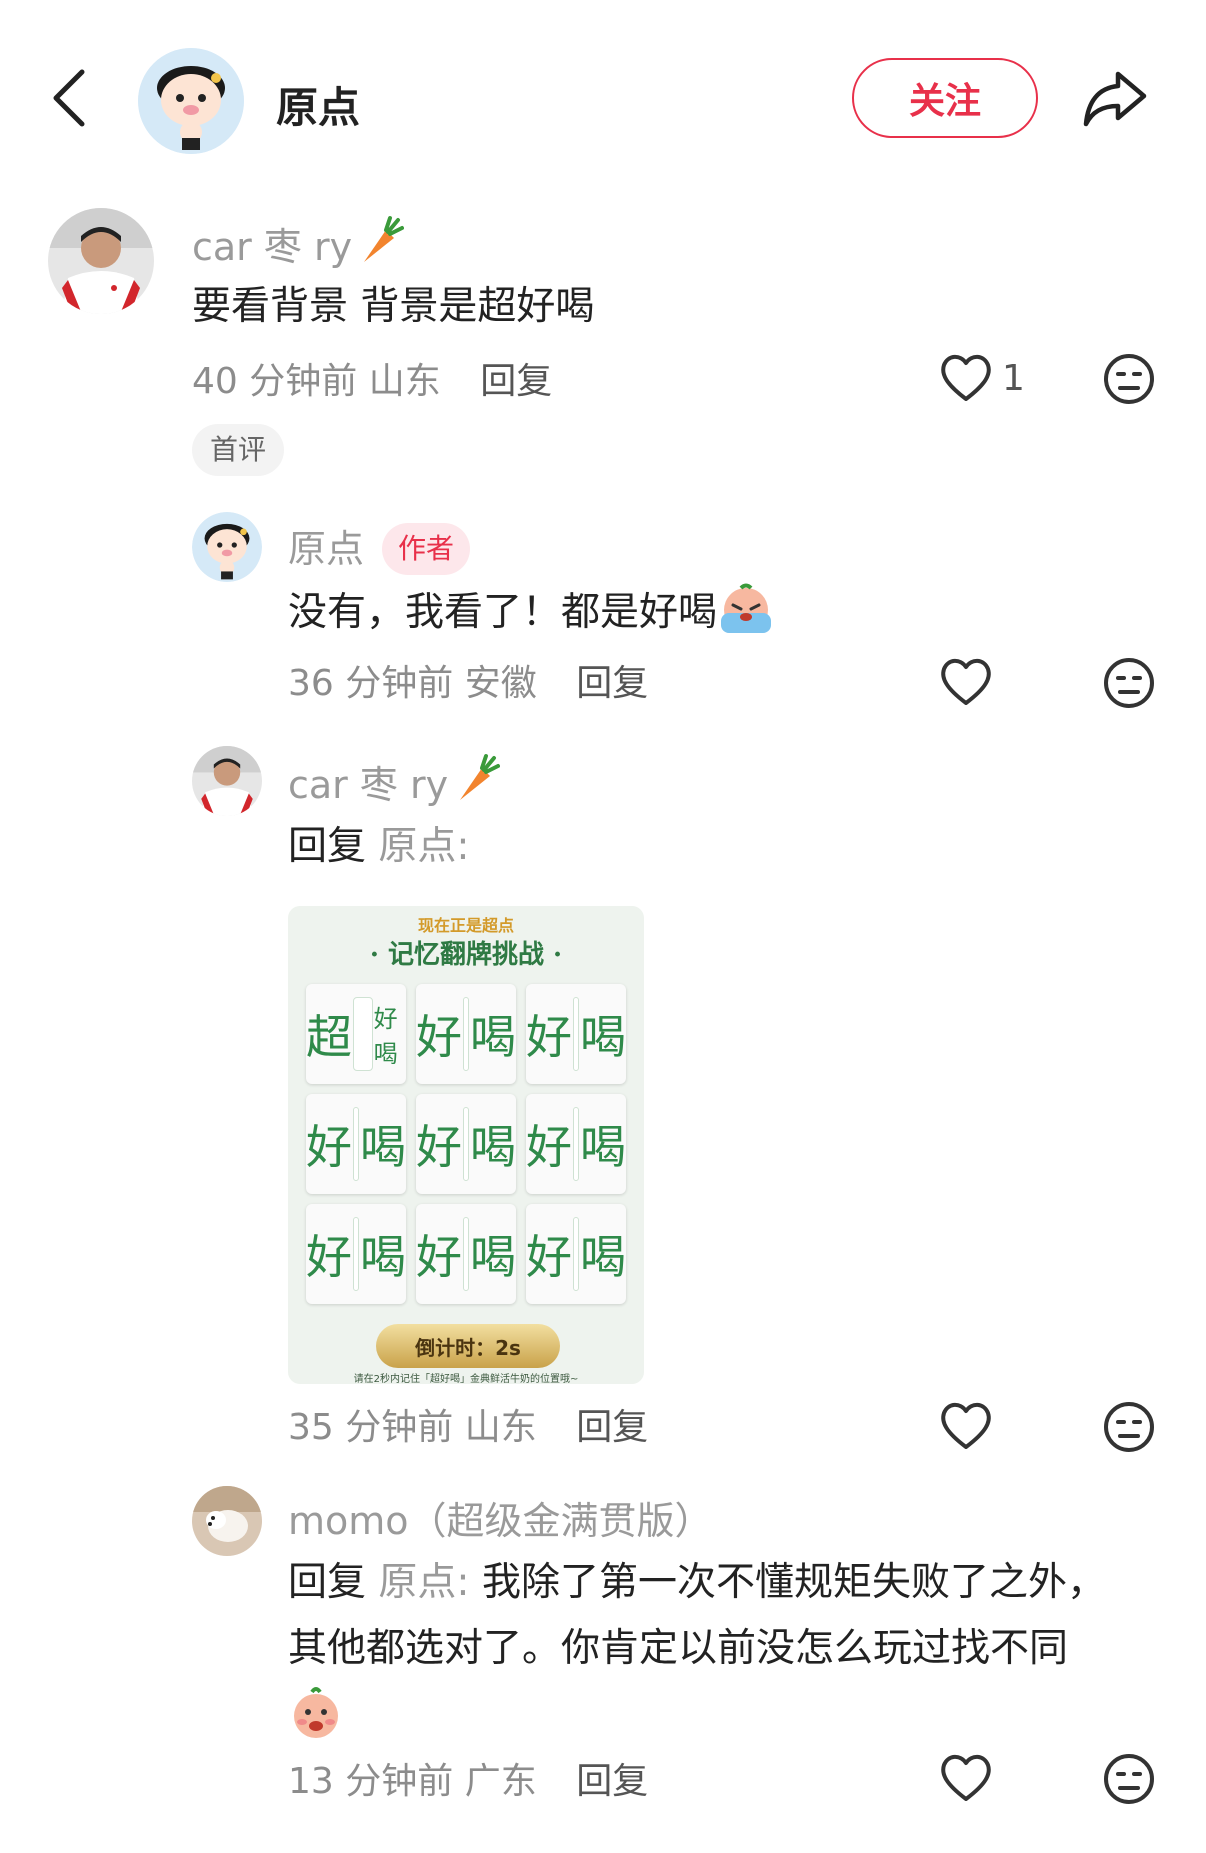 The width and height of the screenshot is (1206, 1853). I want to click on card-char: 好喝, so click(385, 1036).